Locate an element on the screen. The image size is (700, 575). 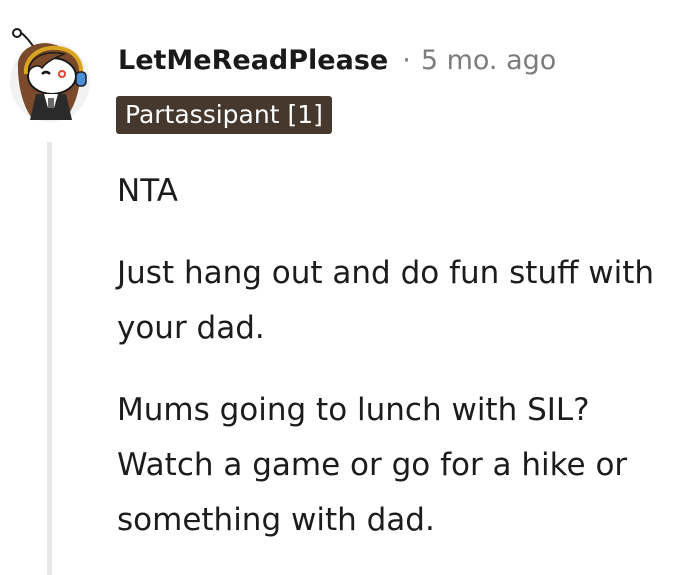
username-link: LetMeReadPlease is located at coordinates (253, 60).